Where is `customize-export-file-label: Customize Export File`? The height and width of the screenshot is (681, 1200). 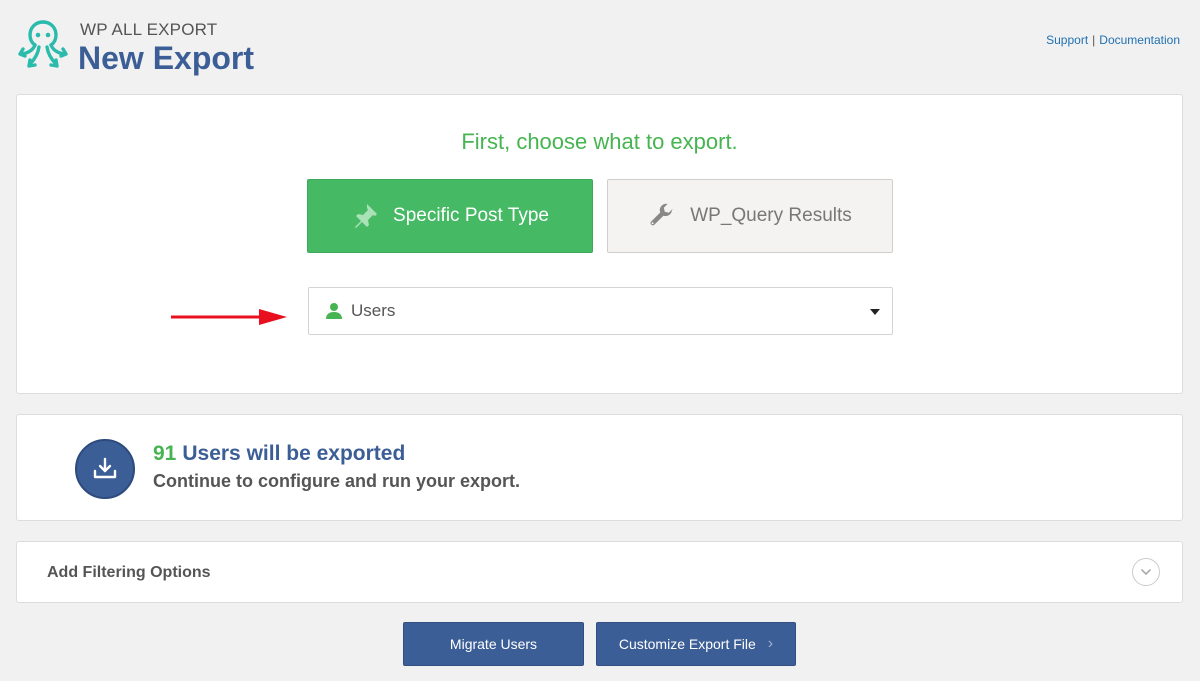 customize-export-file-label: Customize Export File is located at coordinates (687, 644).